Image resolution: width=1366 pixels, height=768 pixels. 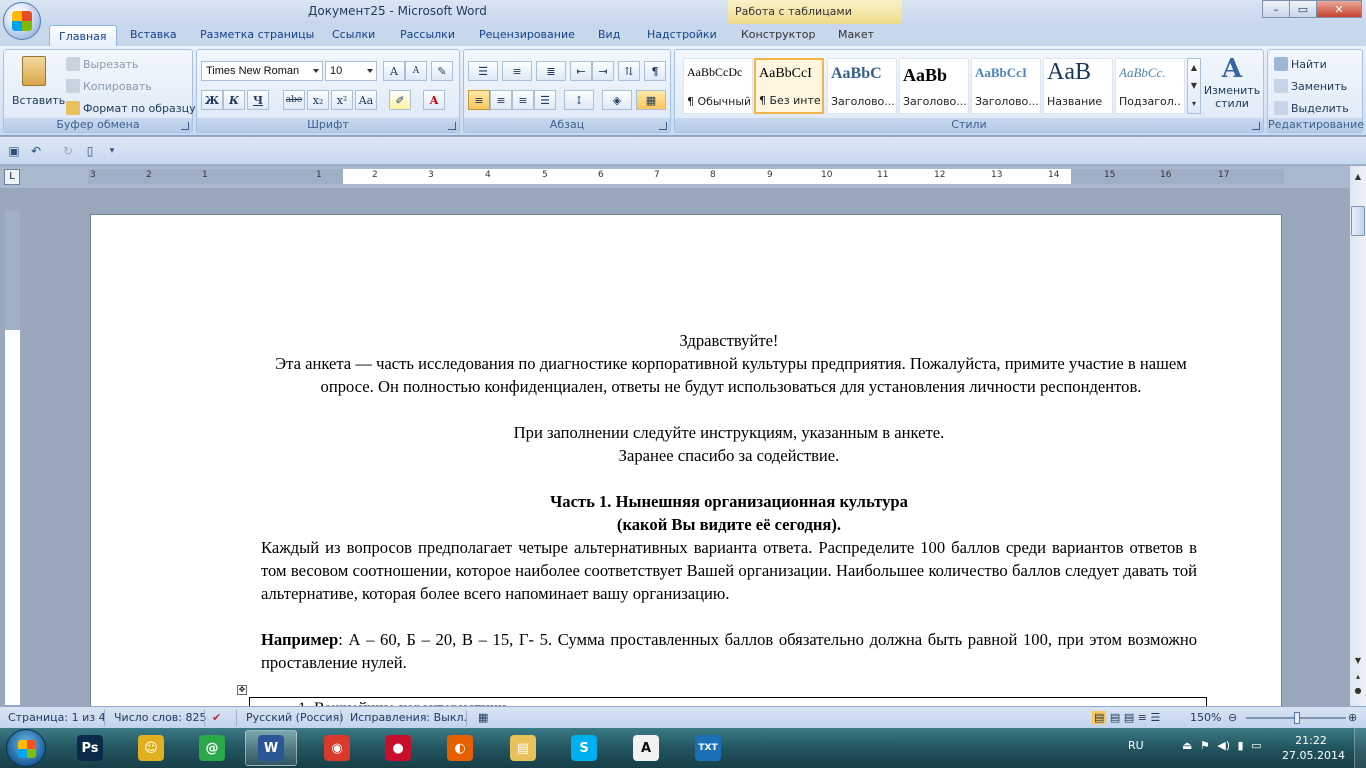 What do you see at coordinates (523, 748) in the screenshot?
I see `taskbar-app-explorer: ▤` at bounding box center [523, 748].